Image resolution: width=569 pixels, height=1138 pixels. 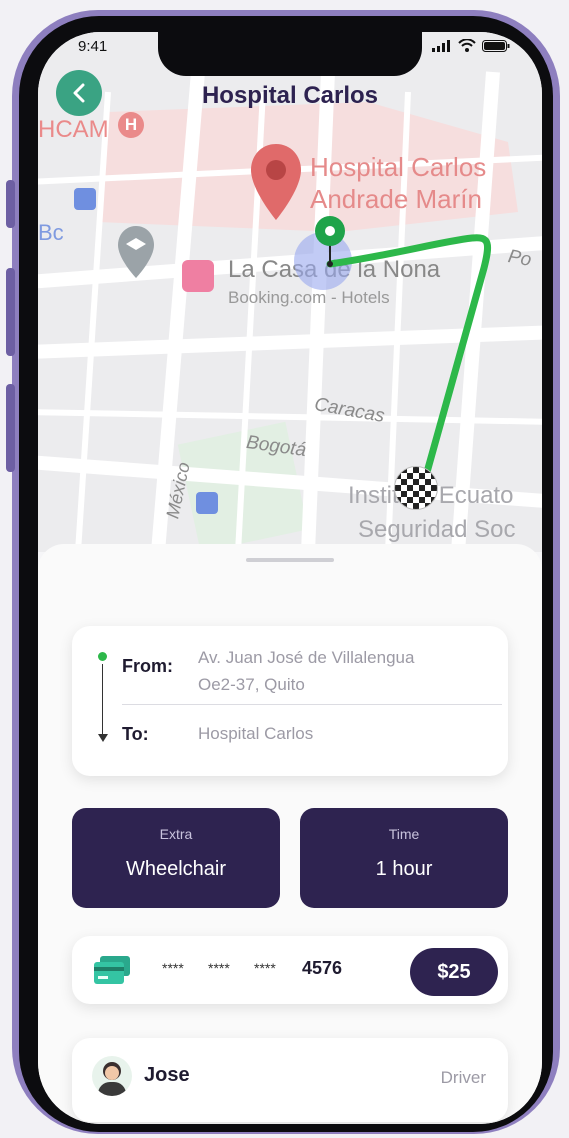 What do you see at coordinates (112, 970) in the screenshot?
I see `credit-card-icon` at bounding box center [112, 970].